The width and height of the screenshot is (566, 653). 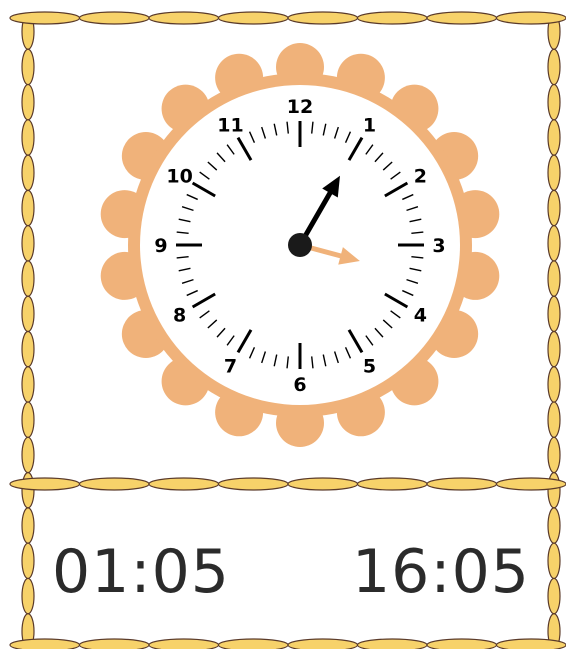 I want to click on clock-numeral: 9, so click(x=160, y=246).